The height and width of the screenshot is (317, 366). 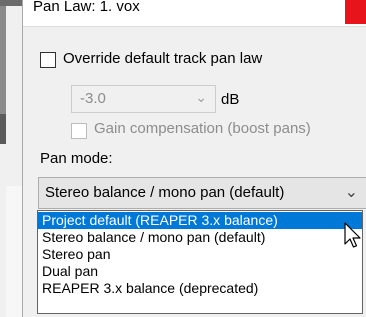 What do you see at coordinates (200, 254) in the screenshot?
I see `pan-mode-option-stereo-pan: Stereo pan` at bounding box center [200, 254].